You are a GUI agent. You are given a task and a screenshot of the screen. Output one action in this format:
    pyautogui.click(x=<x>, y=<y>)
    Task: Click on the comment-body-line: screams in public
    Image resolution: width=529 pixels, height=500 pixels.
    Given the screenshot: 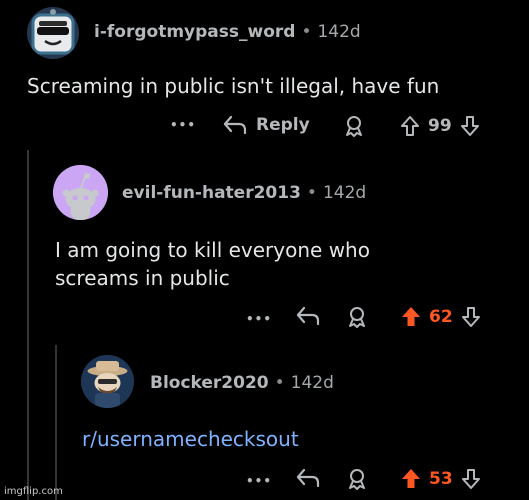 What is the action you would take?
    pyautogui.click(x=142, y=278)
    